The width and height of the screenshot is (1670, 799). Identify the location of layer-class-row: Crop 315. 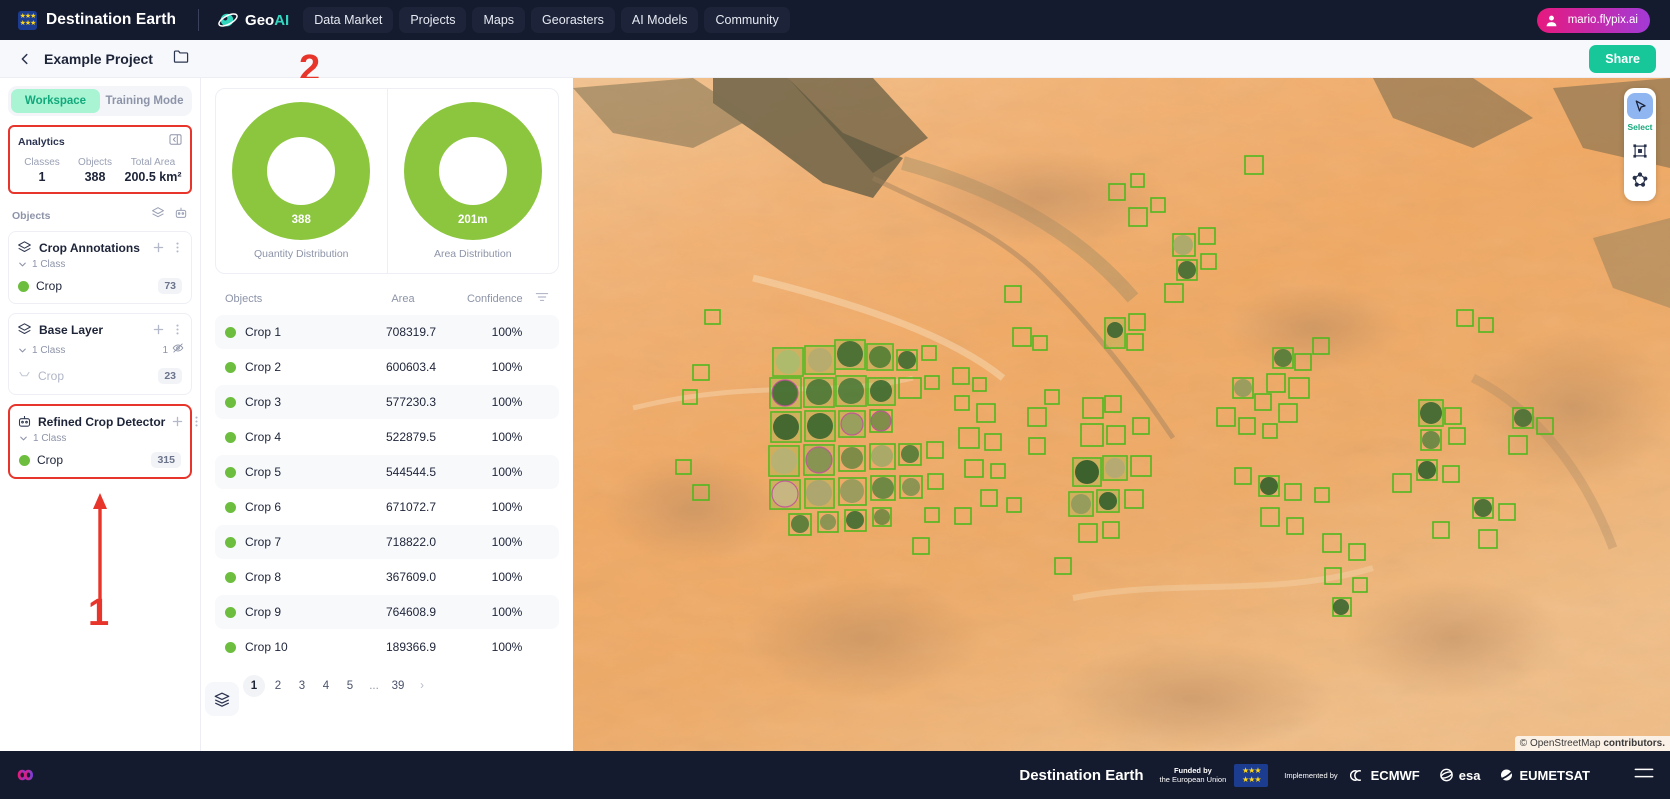
(100, 460).